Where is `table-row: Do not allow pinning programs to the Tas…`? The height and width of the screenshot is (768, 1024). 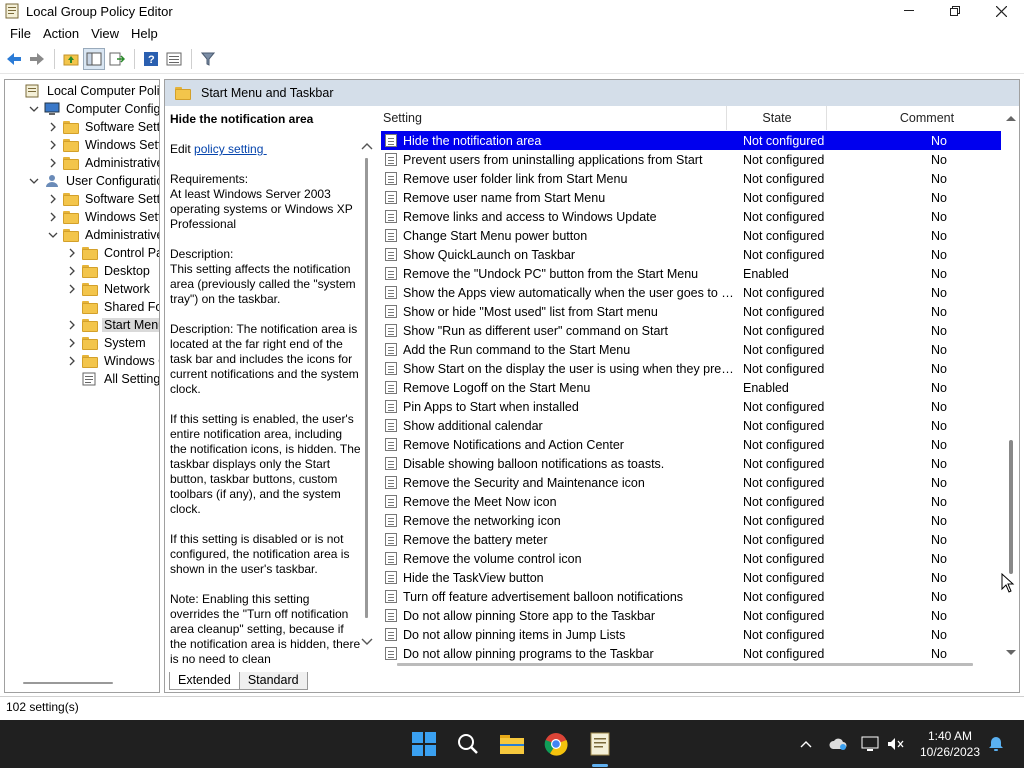
table-row: Do not allow pinning programs to the Tas… is located at coordinates (691, 653).